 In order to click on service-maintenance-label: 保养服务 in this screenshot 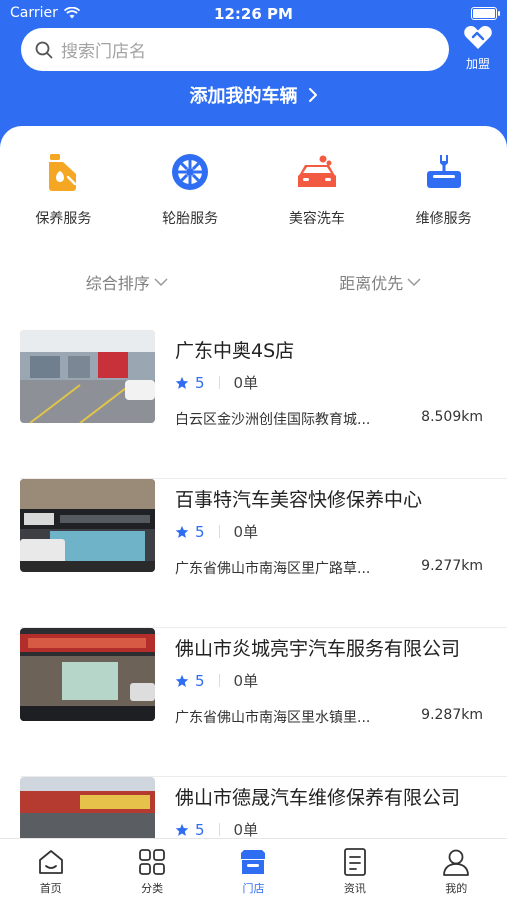, I will do `click(63, 219)`.